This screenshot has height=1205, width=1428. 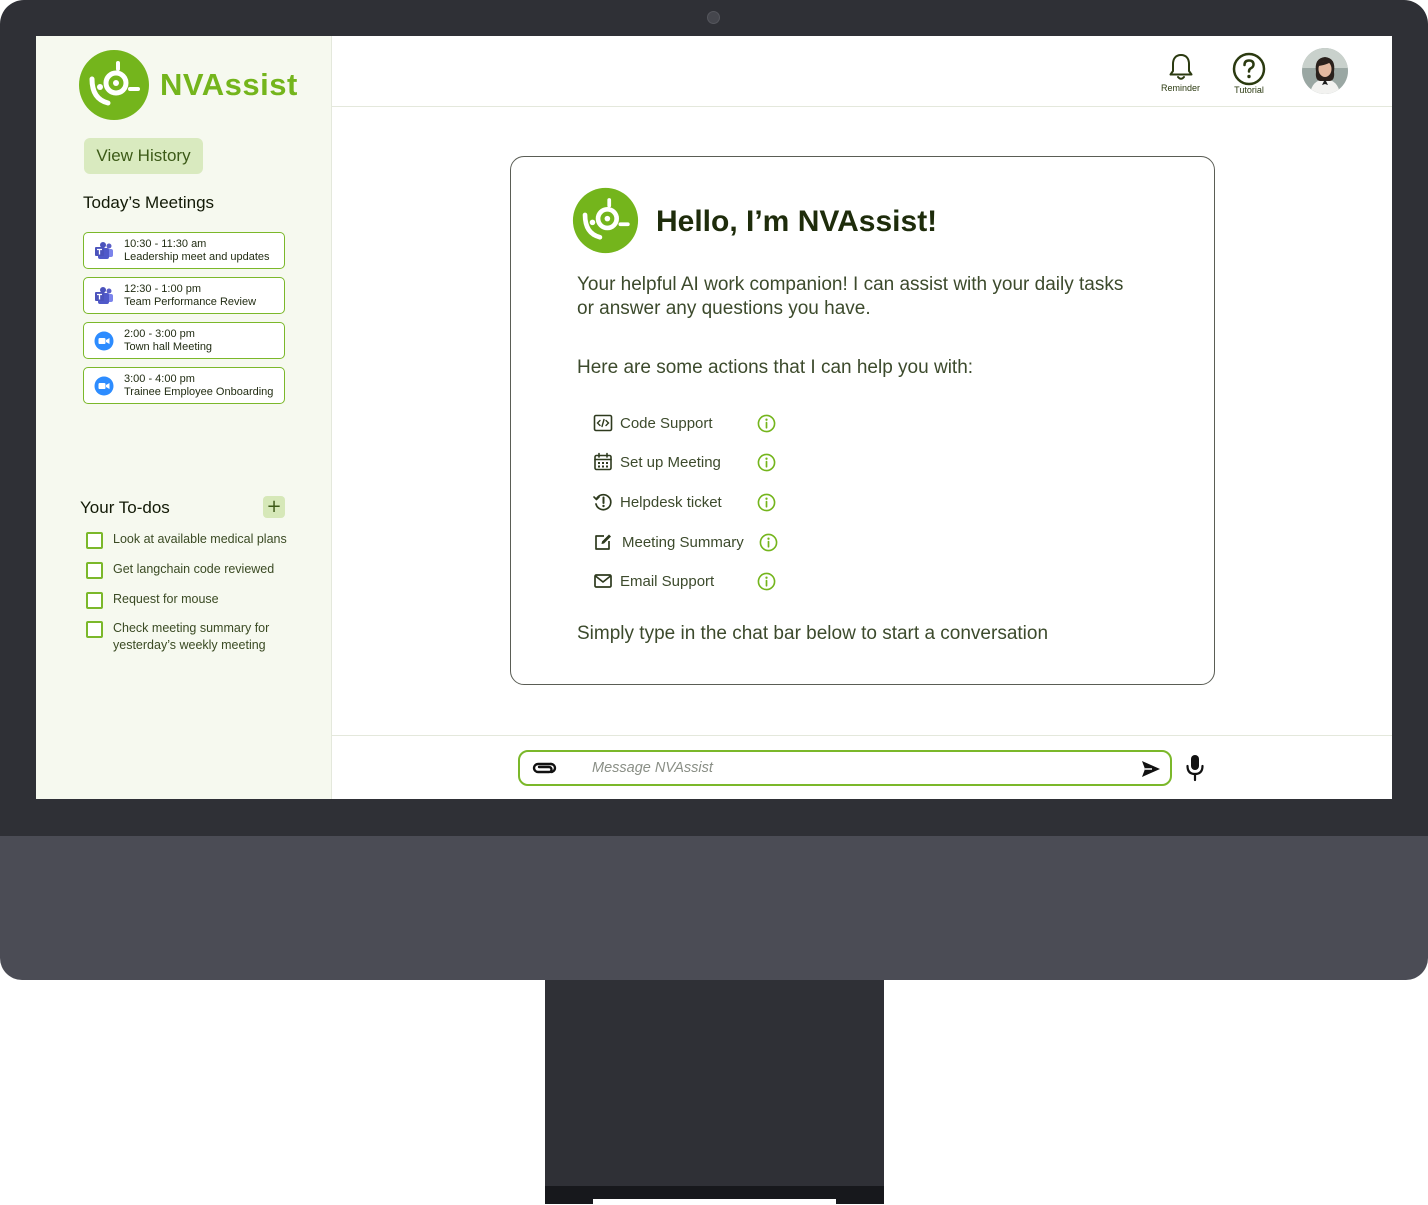 What do you see at coordinates (670, 462) in the screenshot?
I see `action-label: Set up Meeting` at bounding box center [670, 462].